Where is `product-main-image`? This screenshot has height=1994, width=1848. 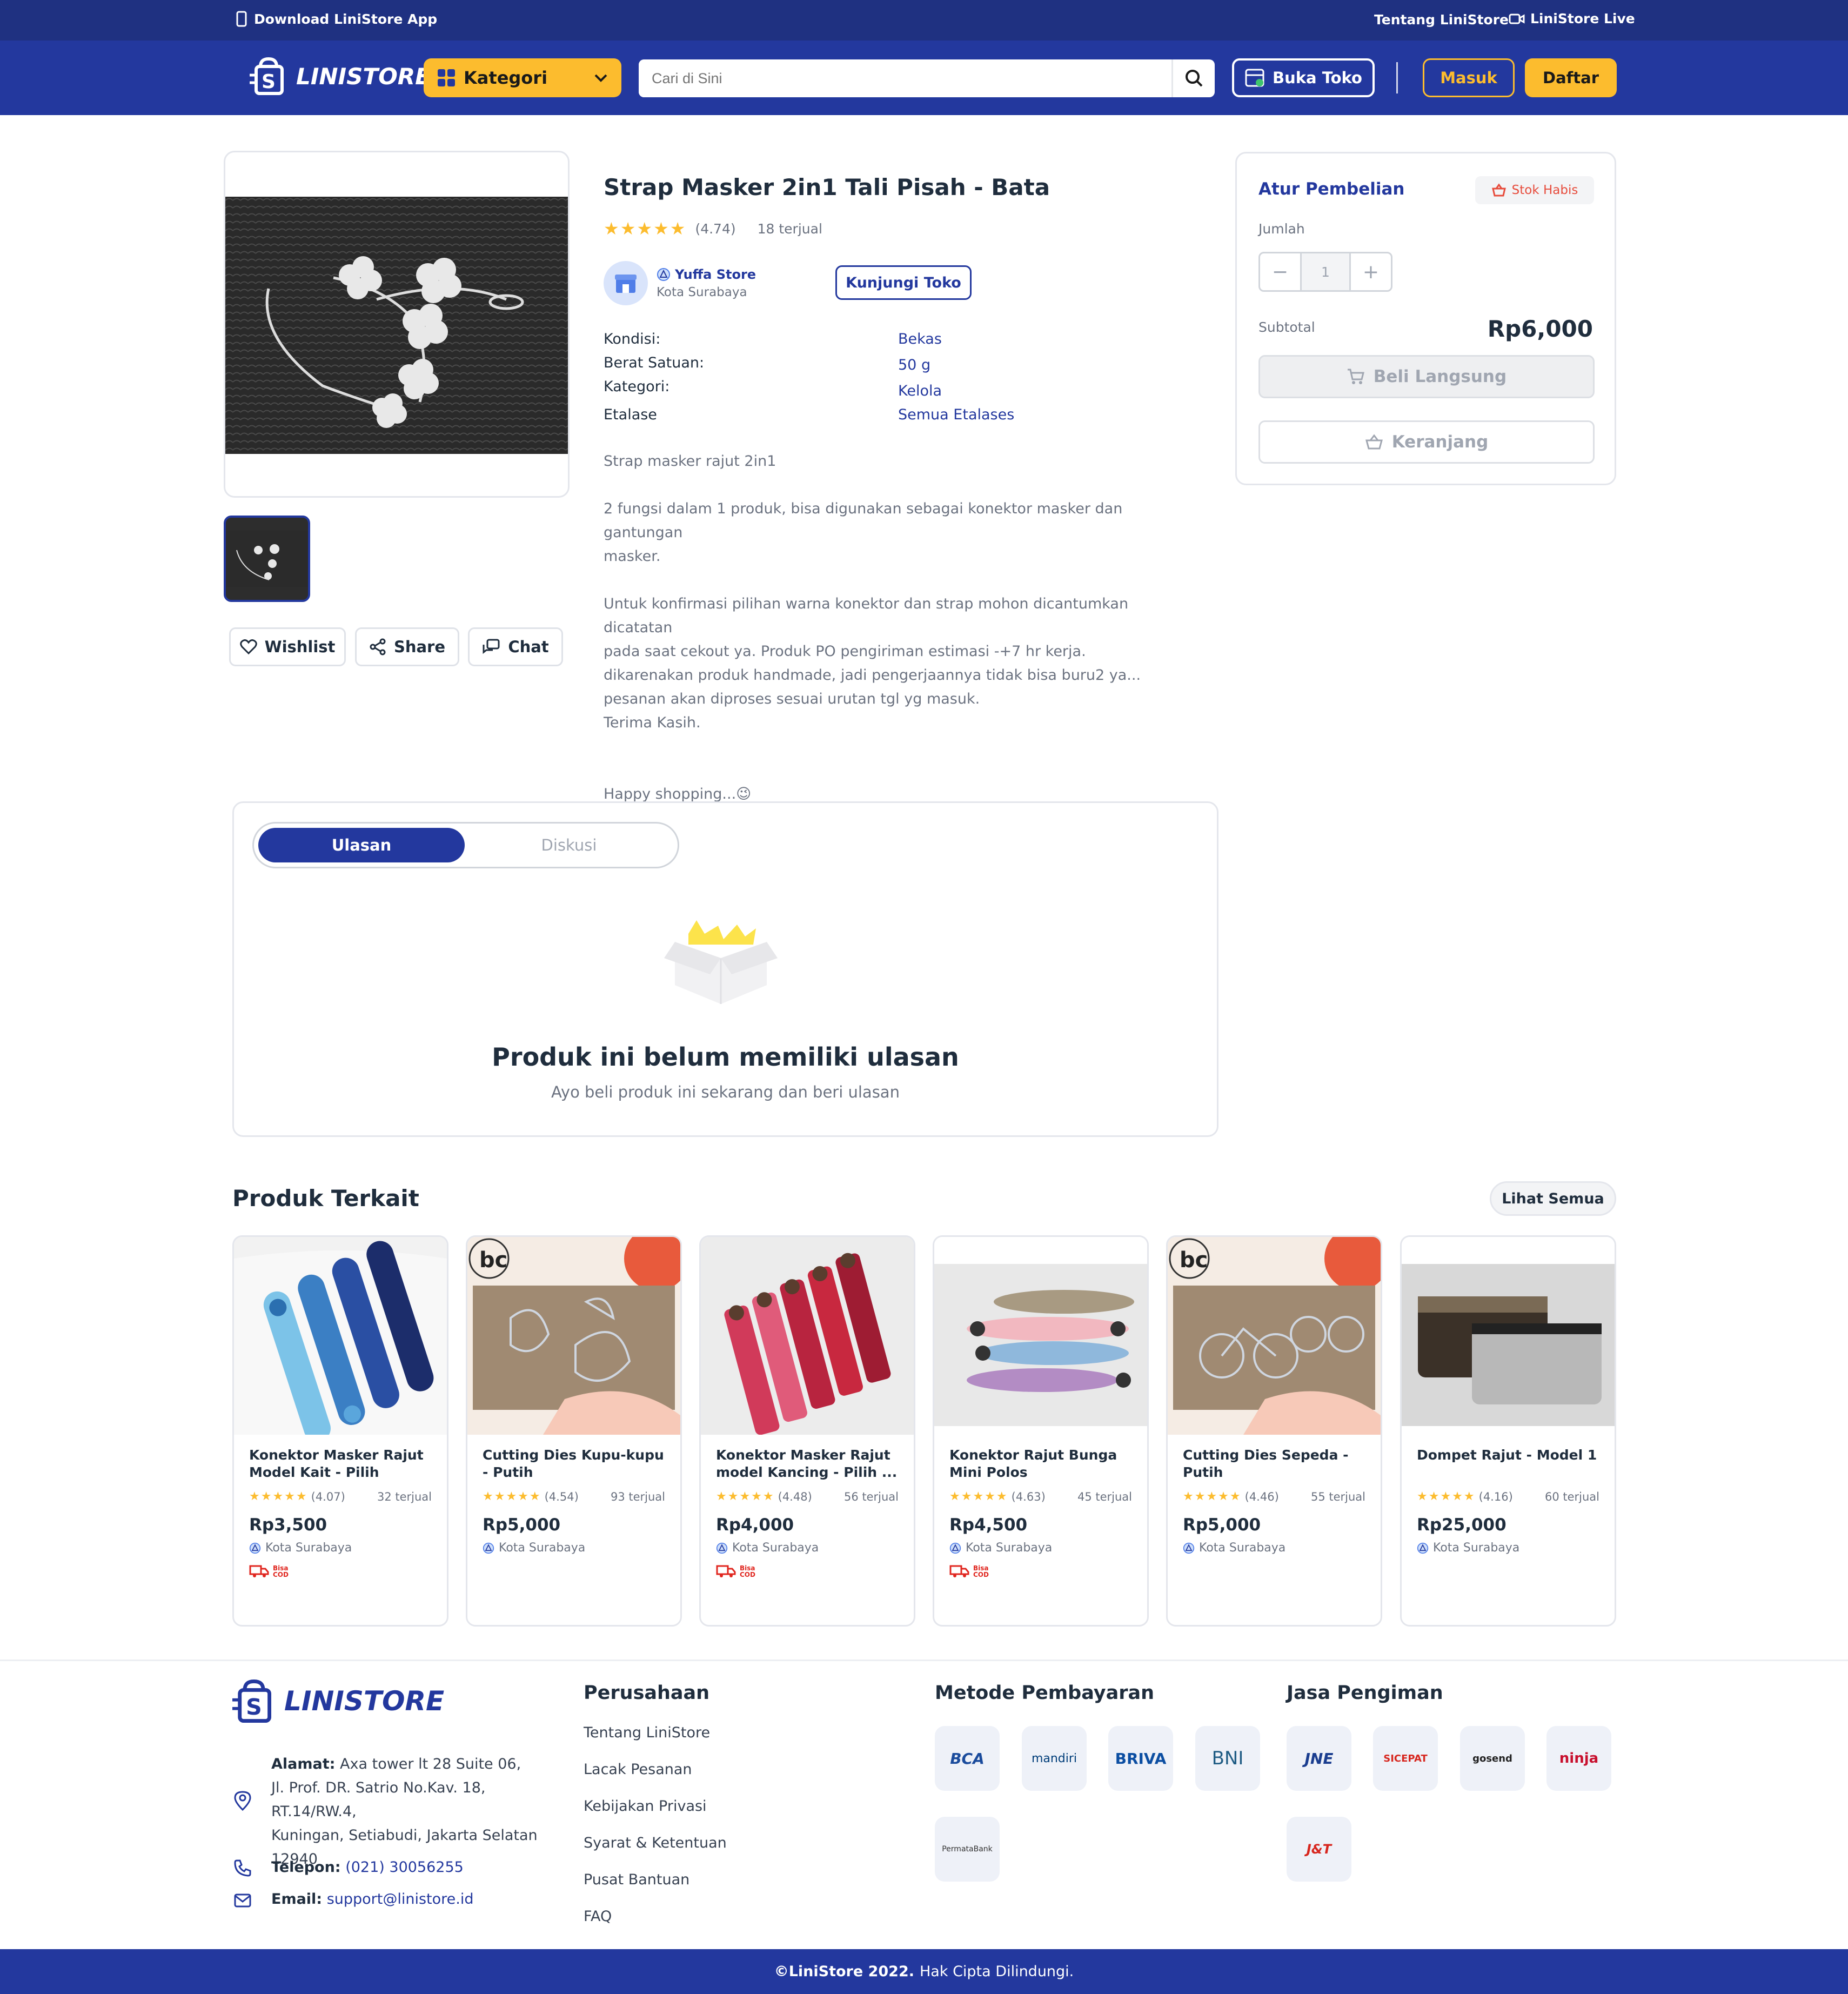
product-main-image is located at coordinates (396, 325).